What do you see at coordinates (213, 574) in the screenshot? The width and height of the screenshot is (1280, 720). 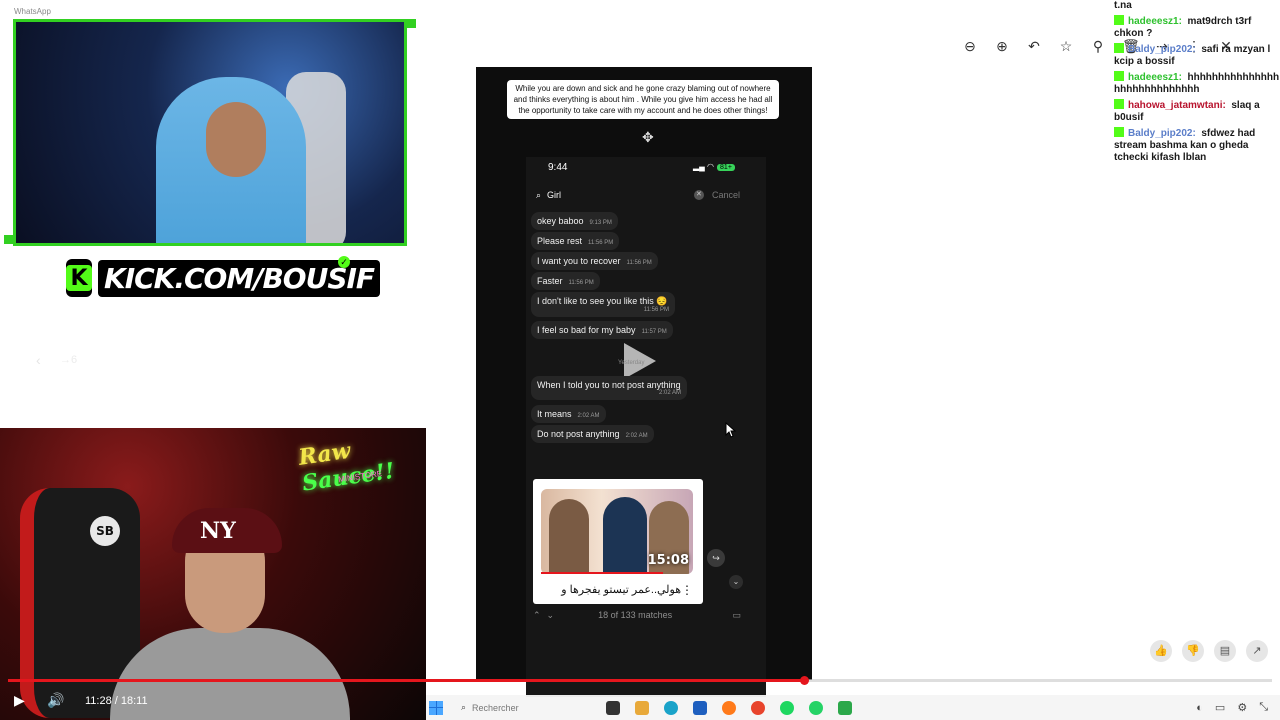 I see `guest-webcam: NY SB Raw Sauce!! MINISTORE` at bounding box center [213, 574].